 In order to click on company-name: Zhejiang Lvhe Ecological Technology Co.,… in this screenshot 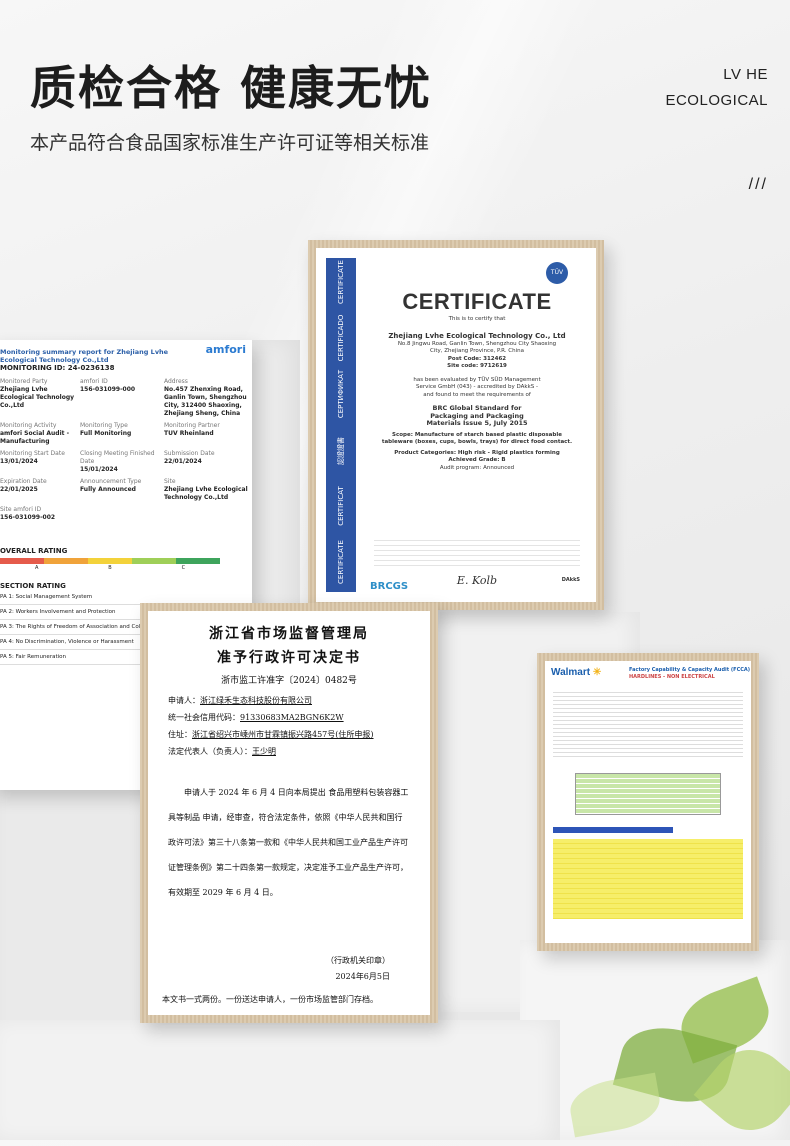, I will do `click(477, 336)`.